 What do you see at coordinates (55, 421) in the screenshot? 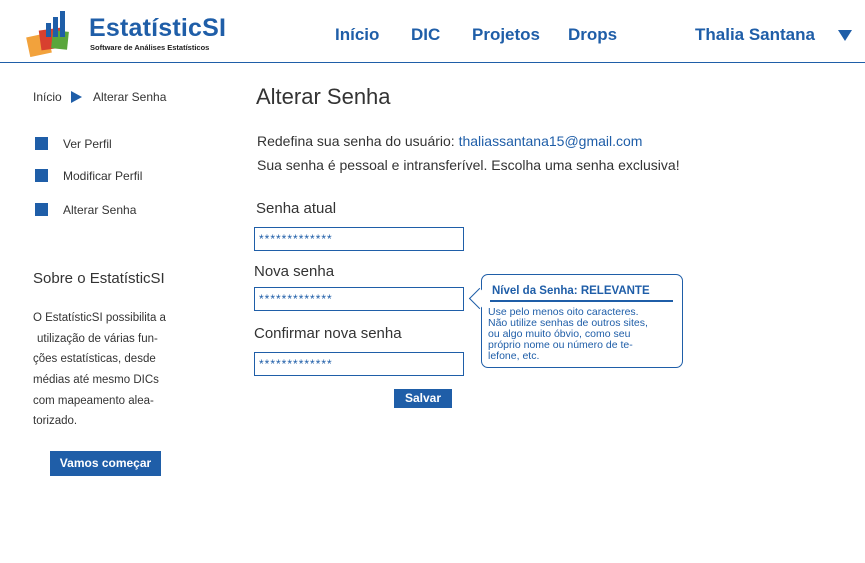
I see `about-text-line: torizado.` at bounding box center [55, 421].